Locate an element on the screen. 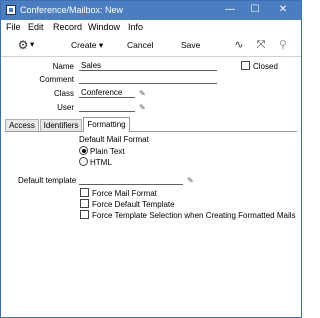 The width and height of the screenshot is (320, 318). comment-label: Comment is located at coordinates (56, 79).